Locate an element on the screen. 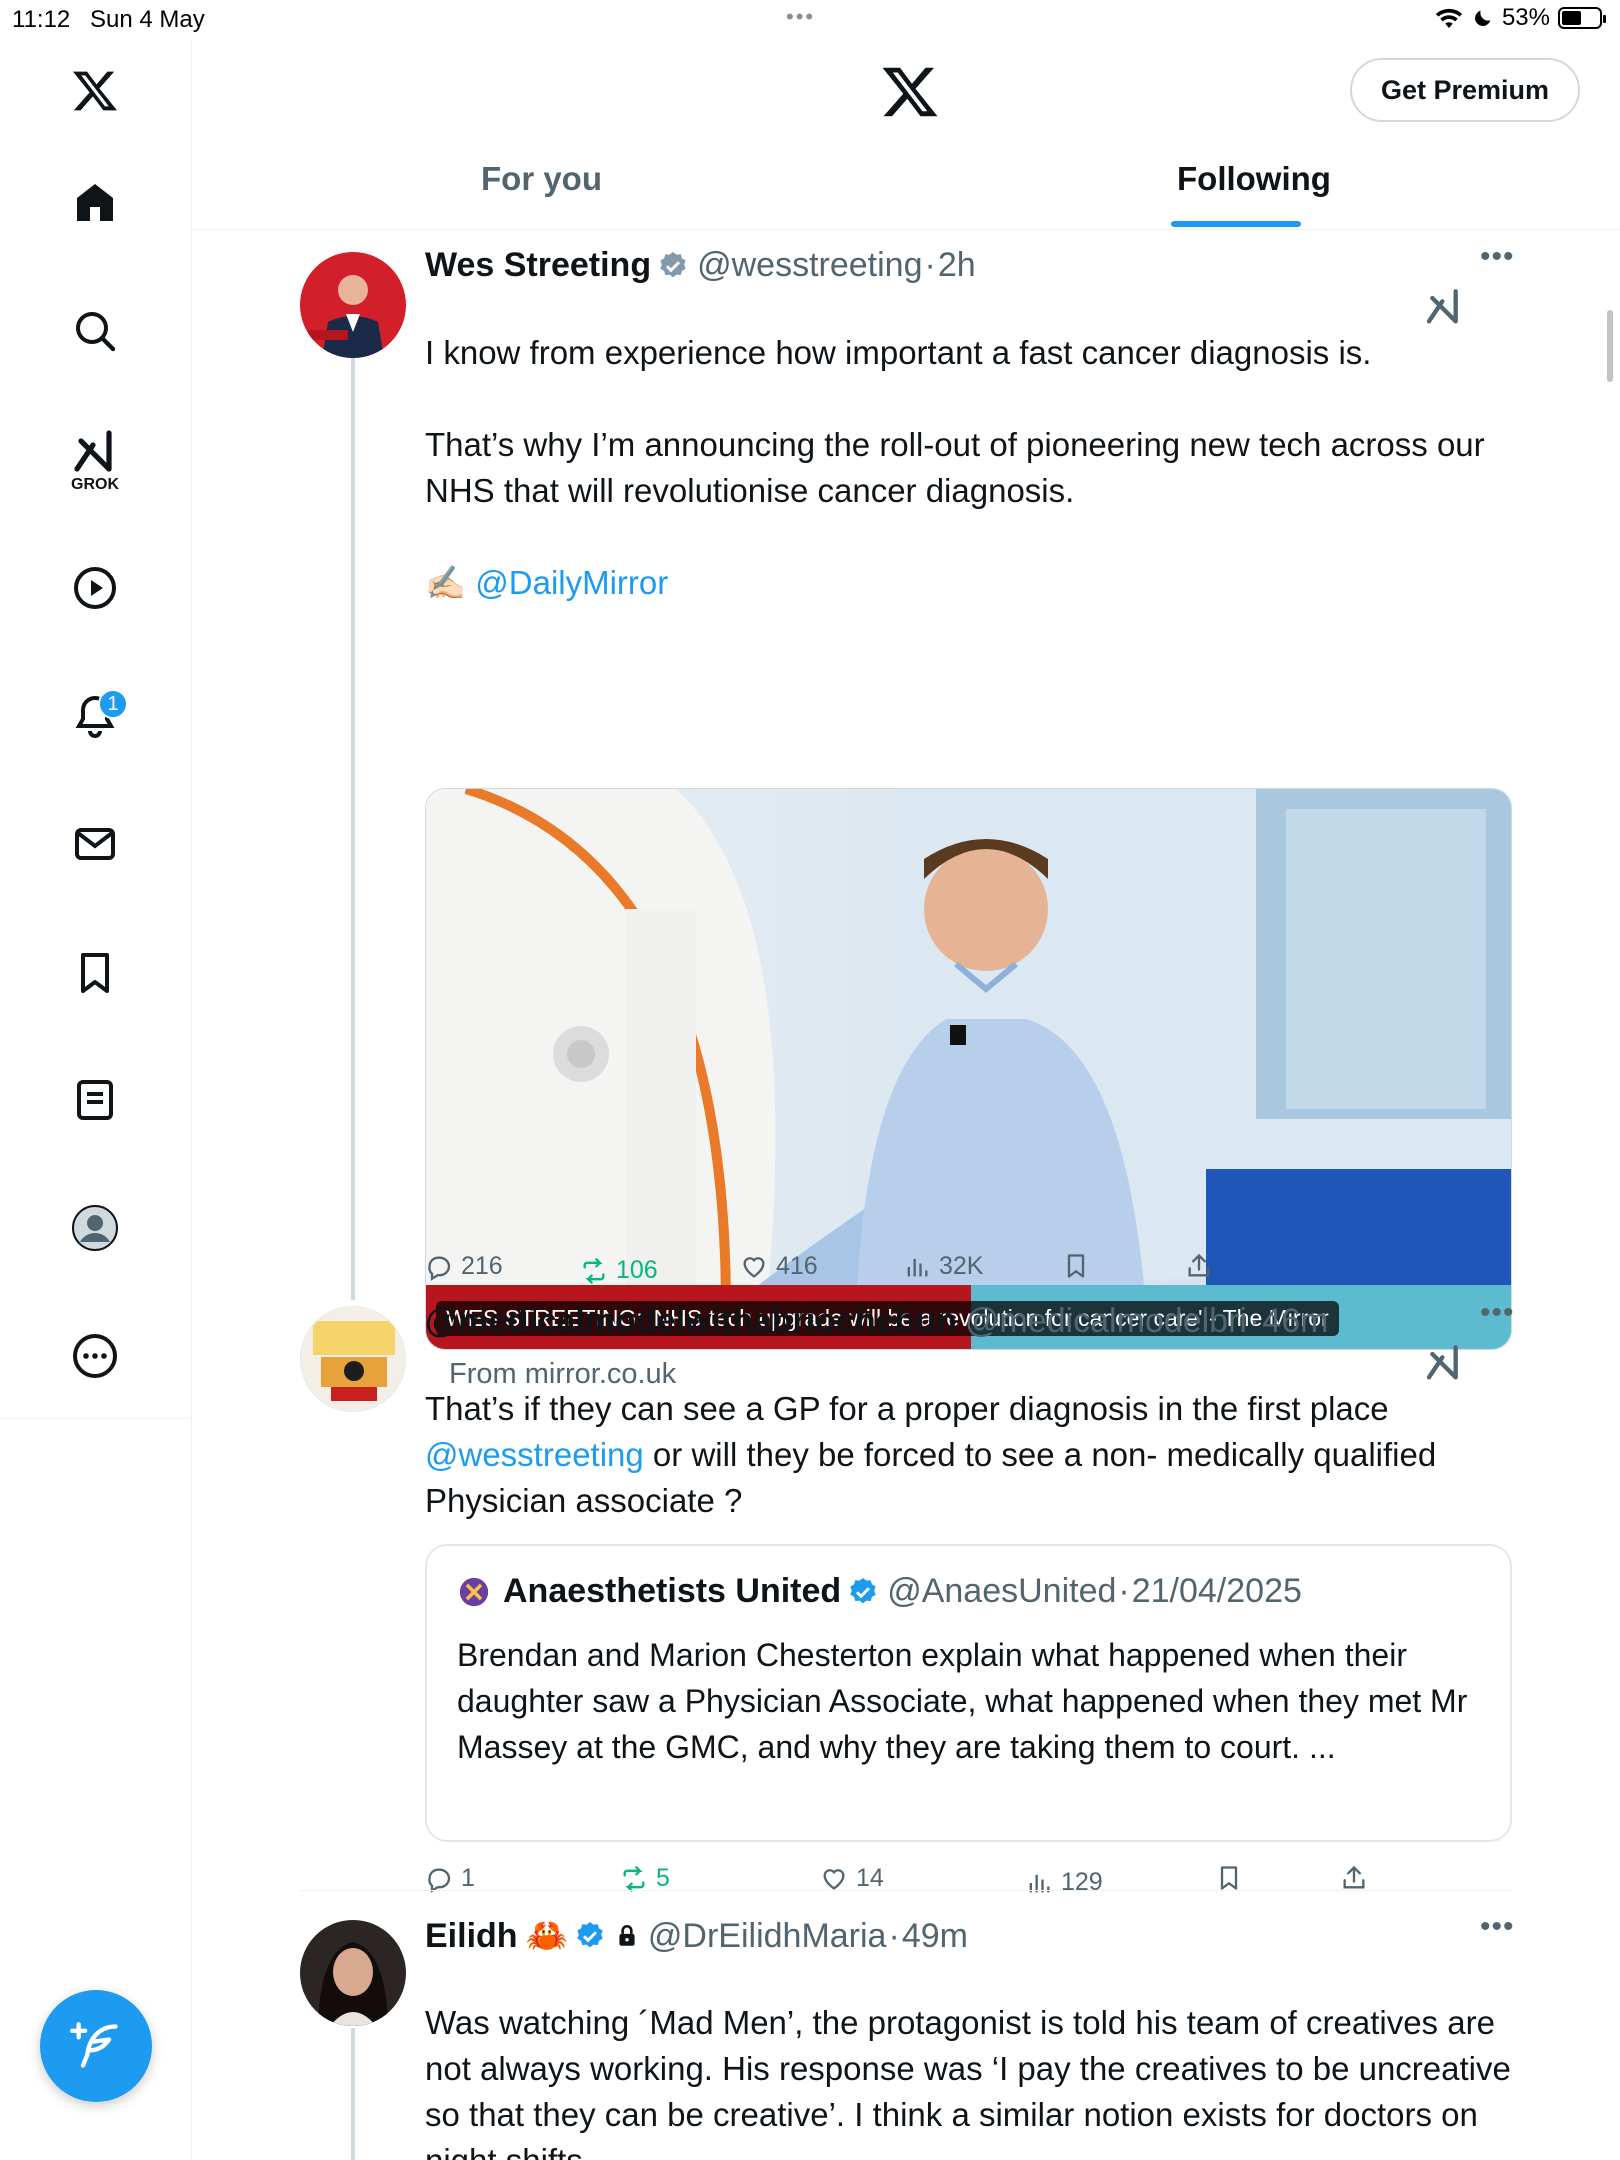 This screenshot has height=2160, width=1620. notification-badge: 1 is located at coordinates (113, 704).